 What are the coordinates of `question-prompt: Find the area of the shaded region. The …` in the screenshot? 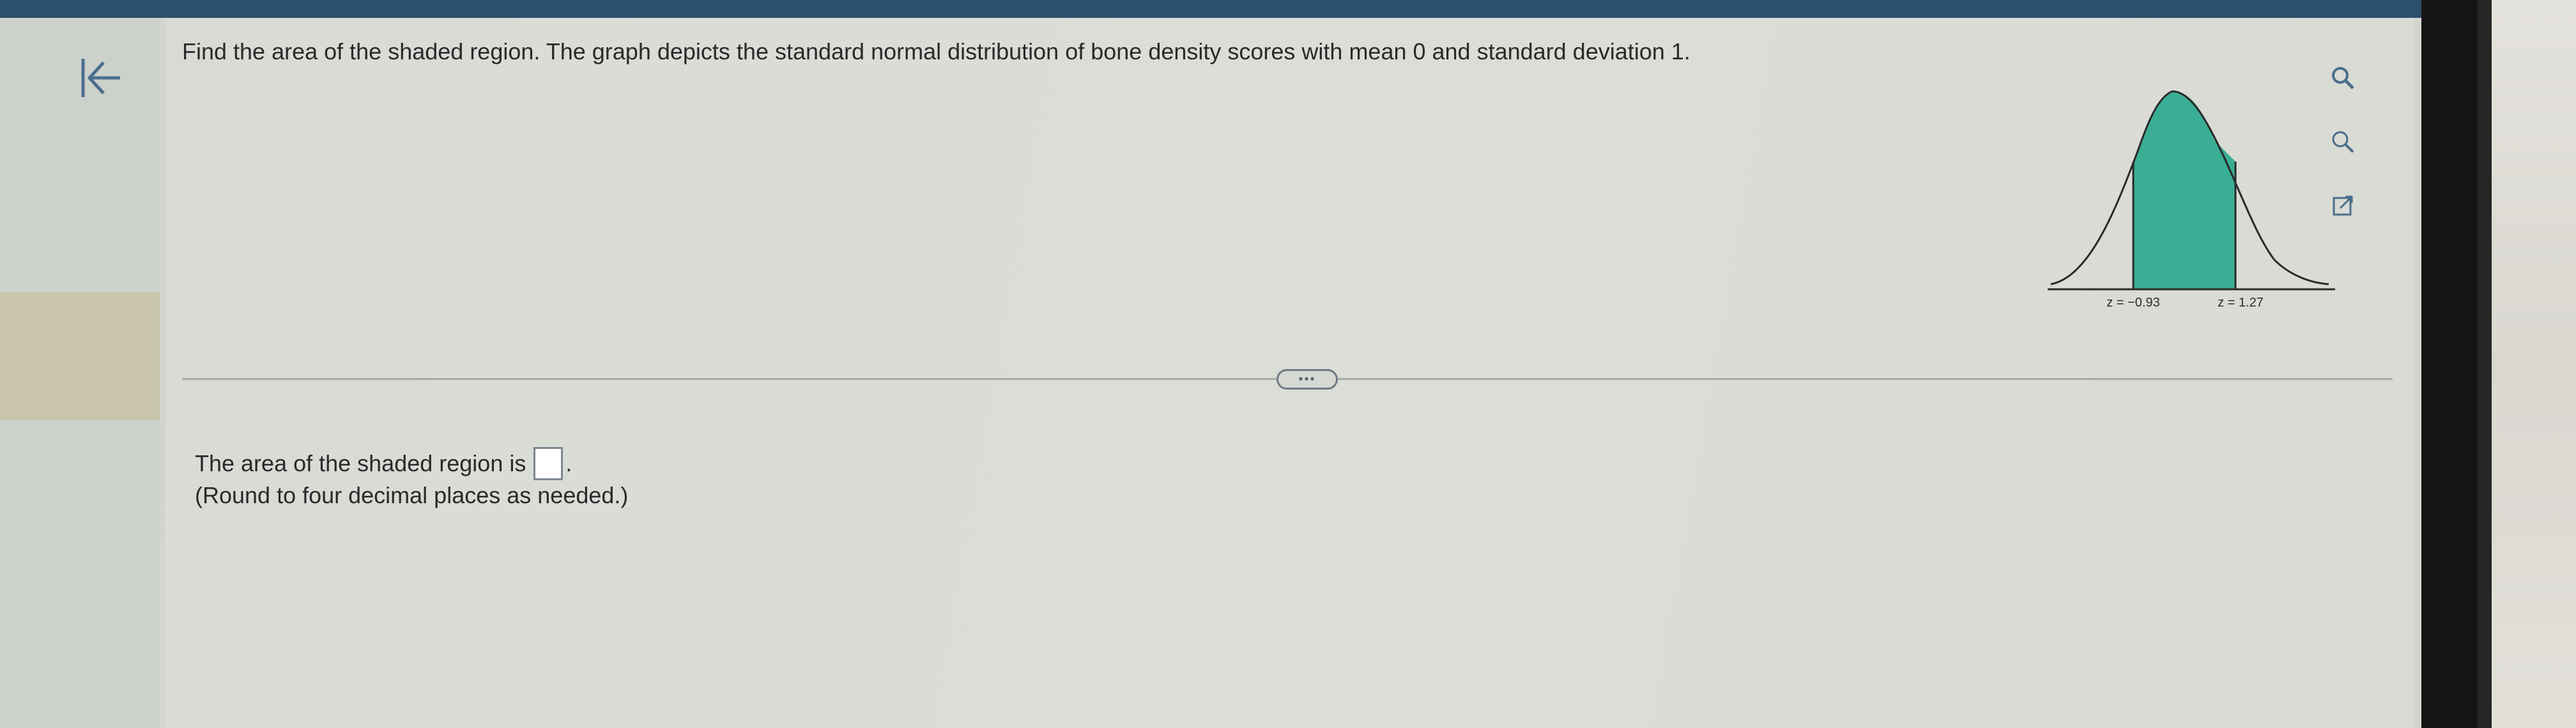 It's located at (936, 51).